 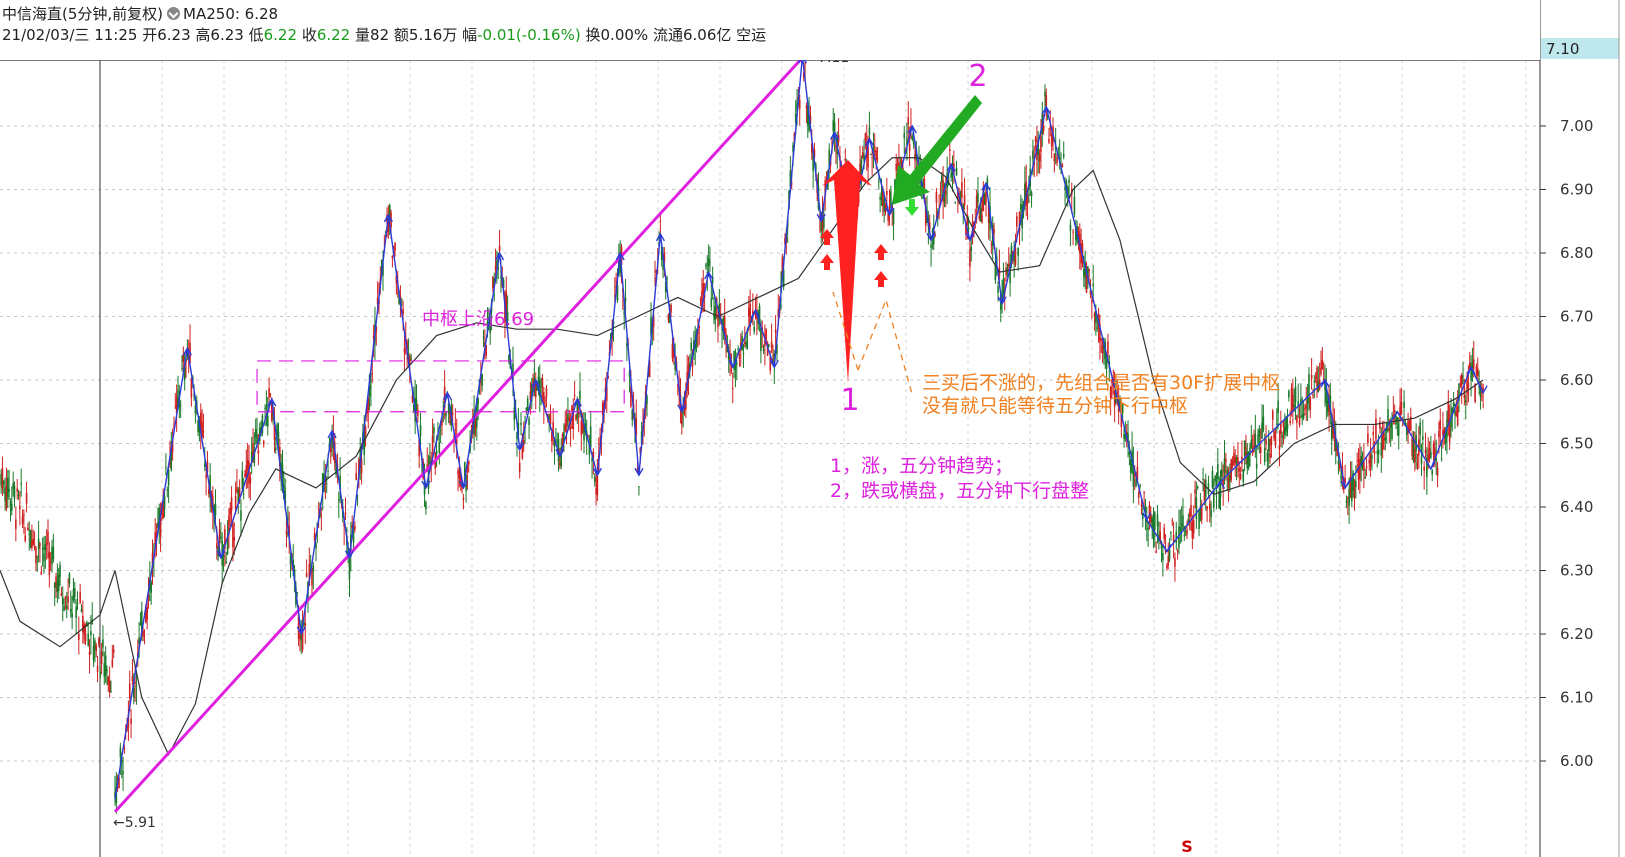 I want to click on checkmark-icon, so click(x=174, y=13).